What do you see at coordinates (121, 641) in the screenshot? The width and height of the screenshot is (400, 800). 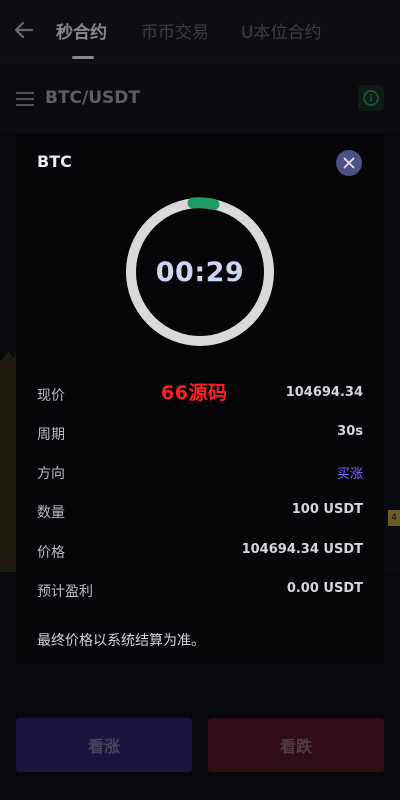 I see `settlement-note: 最终价格以系统结算为准。` at bounding box center [121, 641].